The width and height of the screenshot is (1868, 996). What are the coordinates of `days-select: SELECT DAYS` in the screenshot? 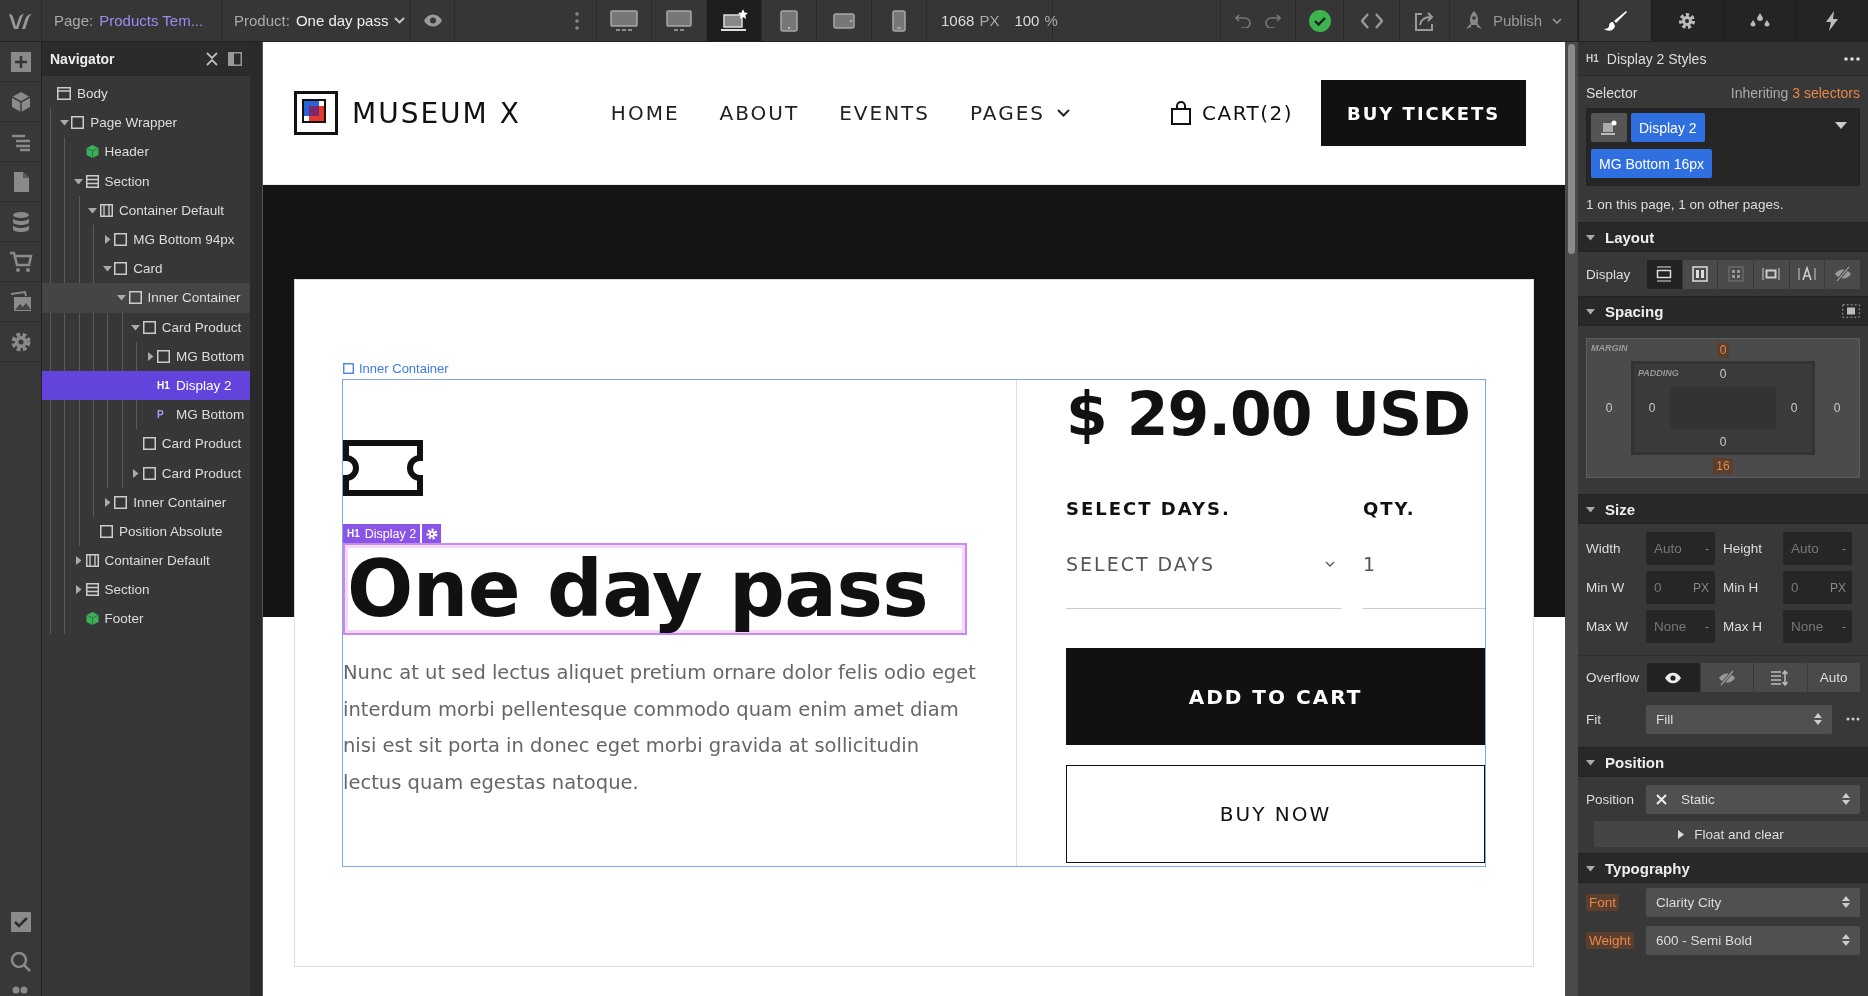 It's located at (1203, 564).